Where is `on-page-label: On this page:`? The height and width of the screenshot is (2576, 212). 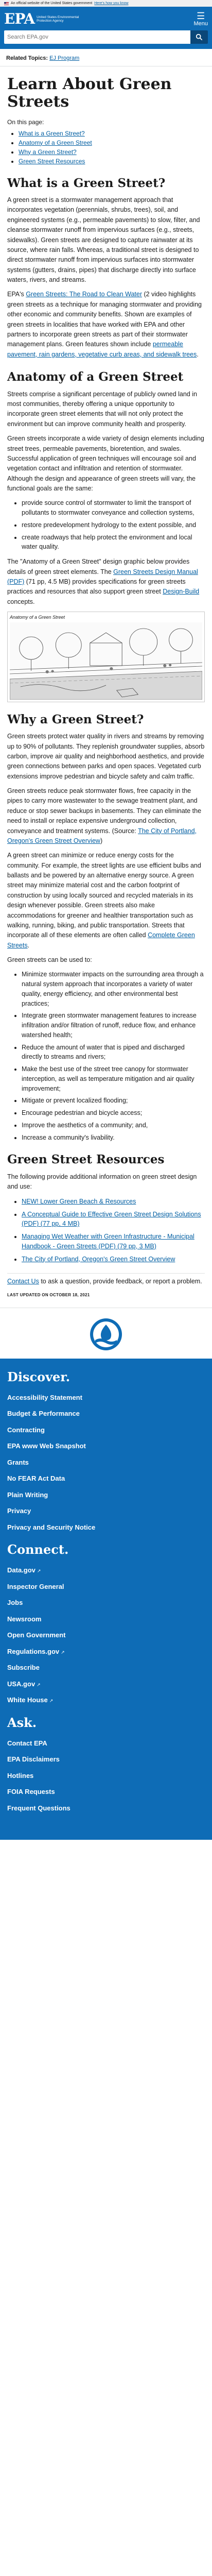
on-page-label: On this page: is located at coordinates (25, 122).